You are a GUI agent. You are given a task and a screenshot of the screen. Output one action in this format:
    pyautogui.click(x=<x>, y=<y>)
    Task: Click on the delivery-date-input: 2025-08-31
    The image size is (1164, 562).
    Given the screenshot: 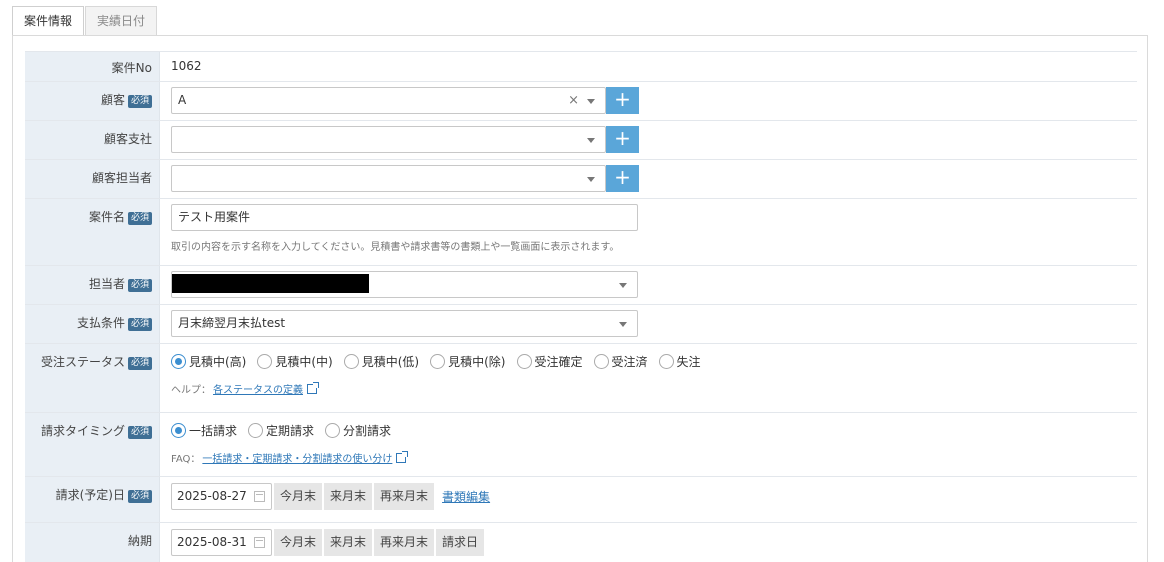 What is the action you would take?
    pyautogui.click(x=221, y=542)
    